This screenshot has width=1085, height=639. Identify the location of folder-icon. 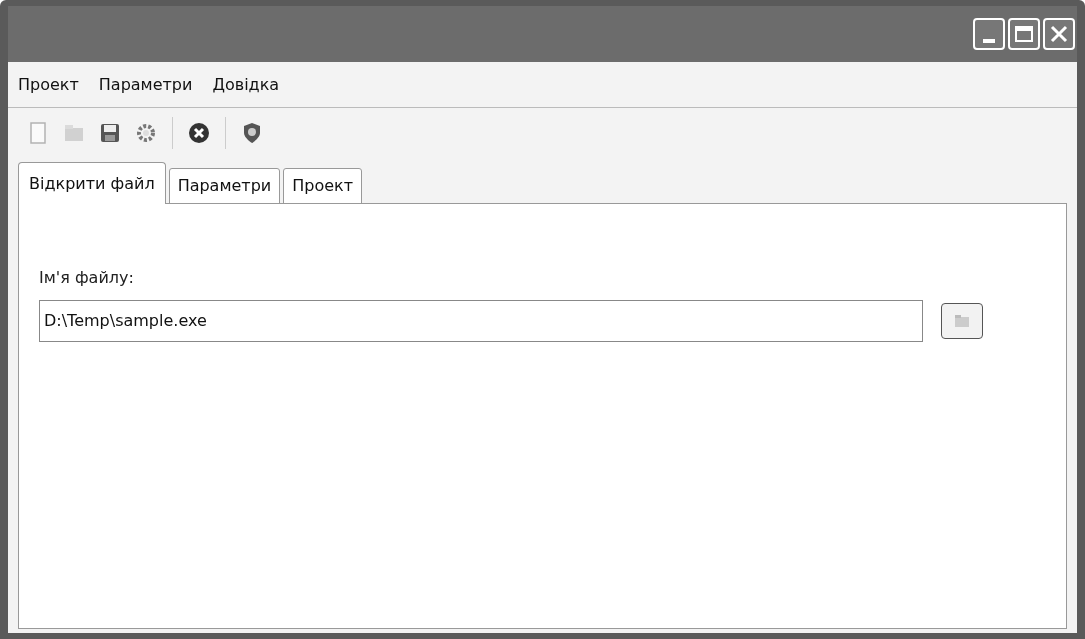
(962, 321).